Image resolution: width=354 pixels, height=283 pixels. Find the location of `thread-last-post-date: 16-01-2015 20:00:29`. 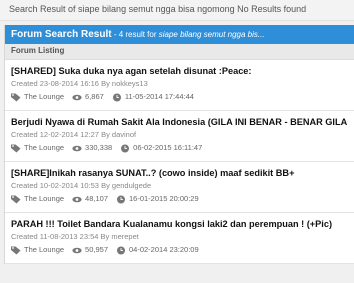

thread-last-post-date: 16-01-2015 20:00:29 is located at coordinates (164, 198).